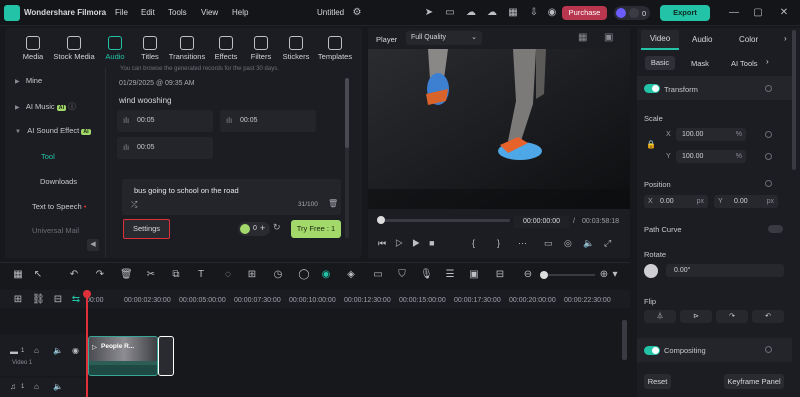 This screenshot has height=397, width=800. I want to click on scale-y-field: 100.00%, so click(711, 156).